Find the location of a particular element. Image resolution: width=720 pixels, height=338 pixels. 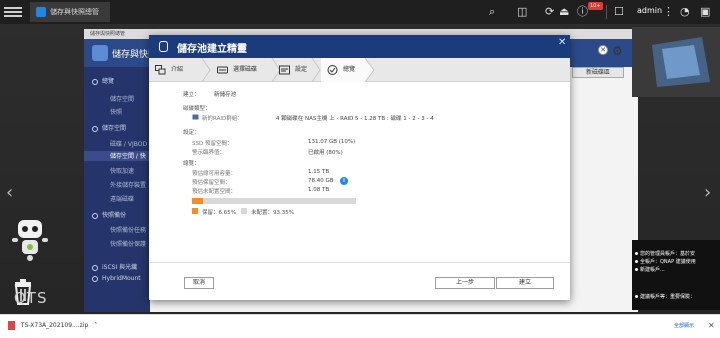

gear-icon: ⚙ is located at coordinates (617, 51).